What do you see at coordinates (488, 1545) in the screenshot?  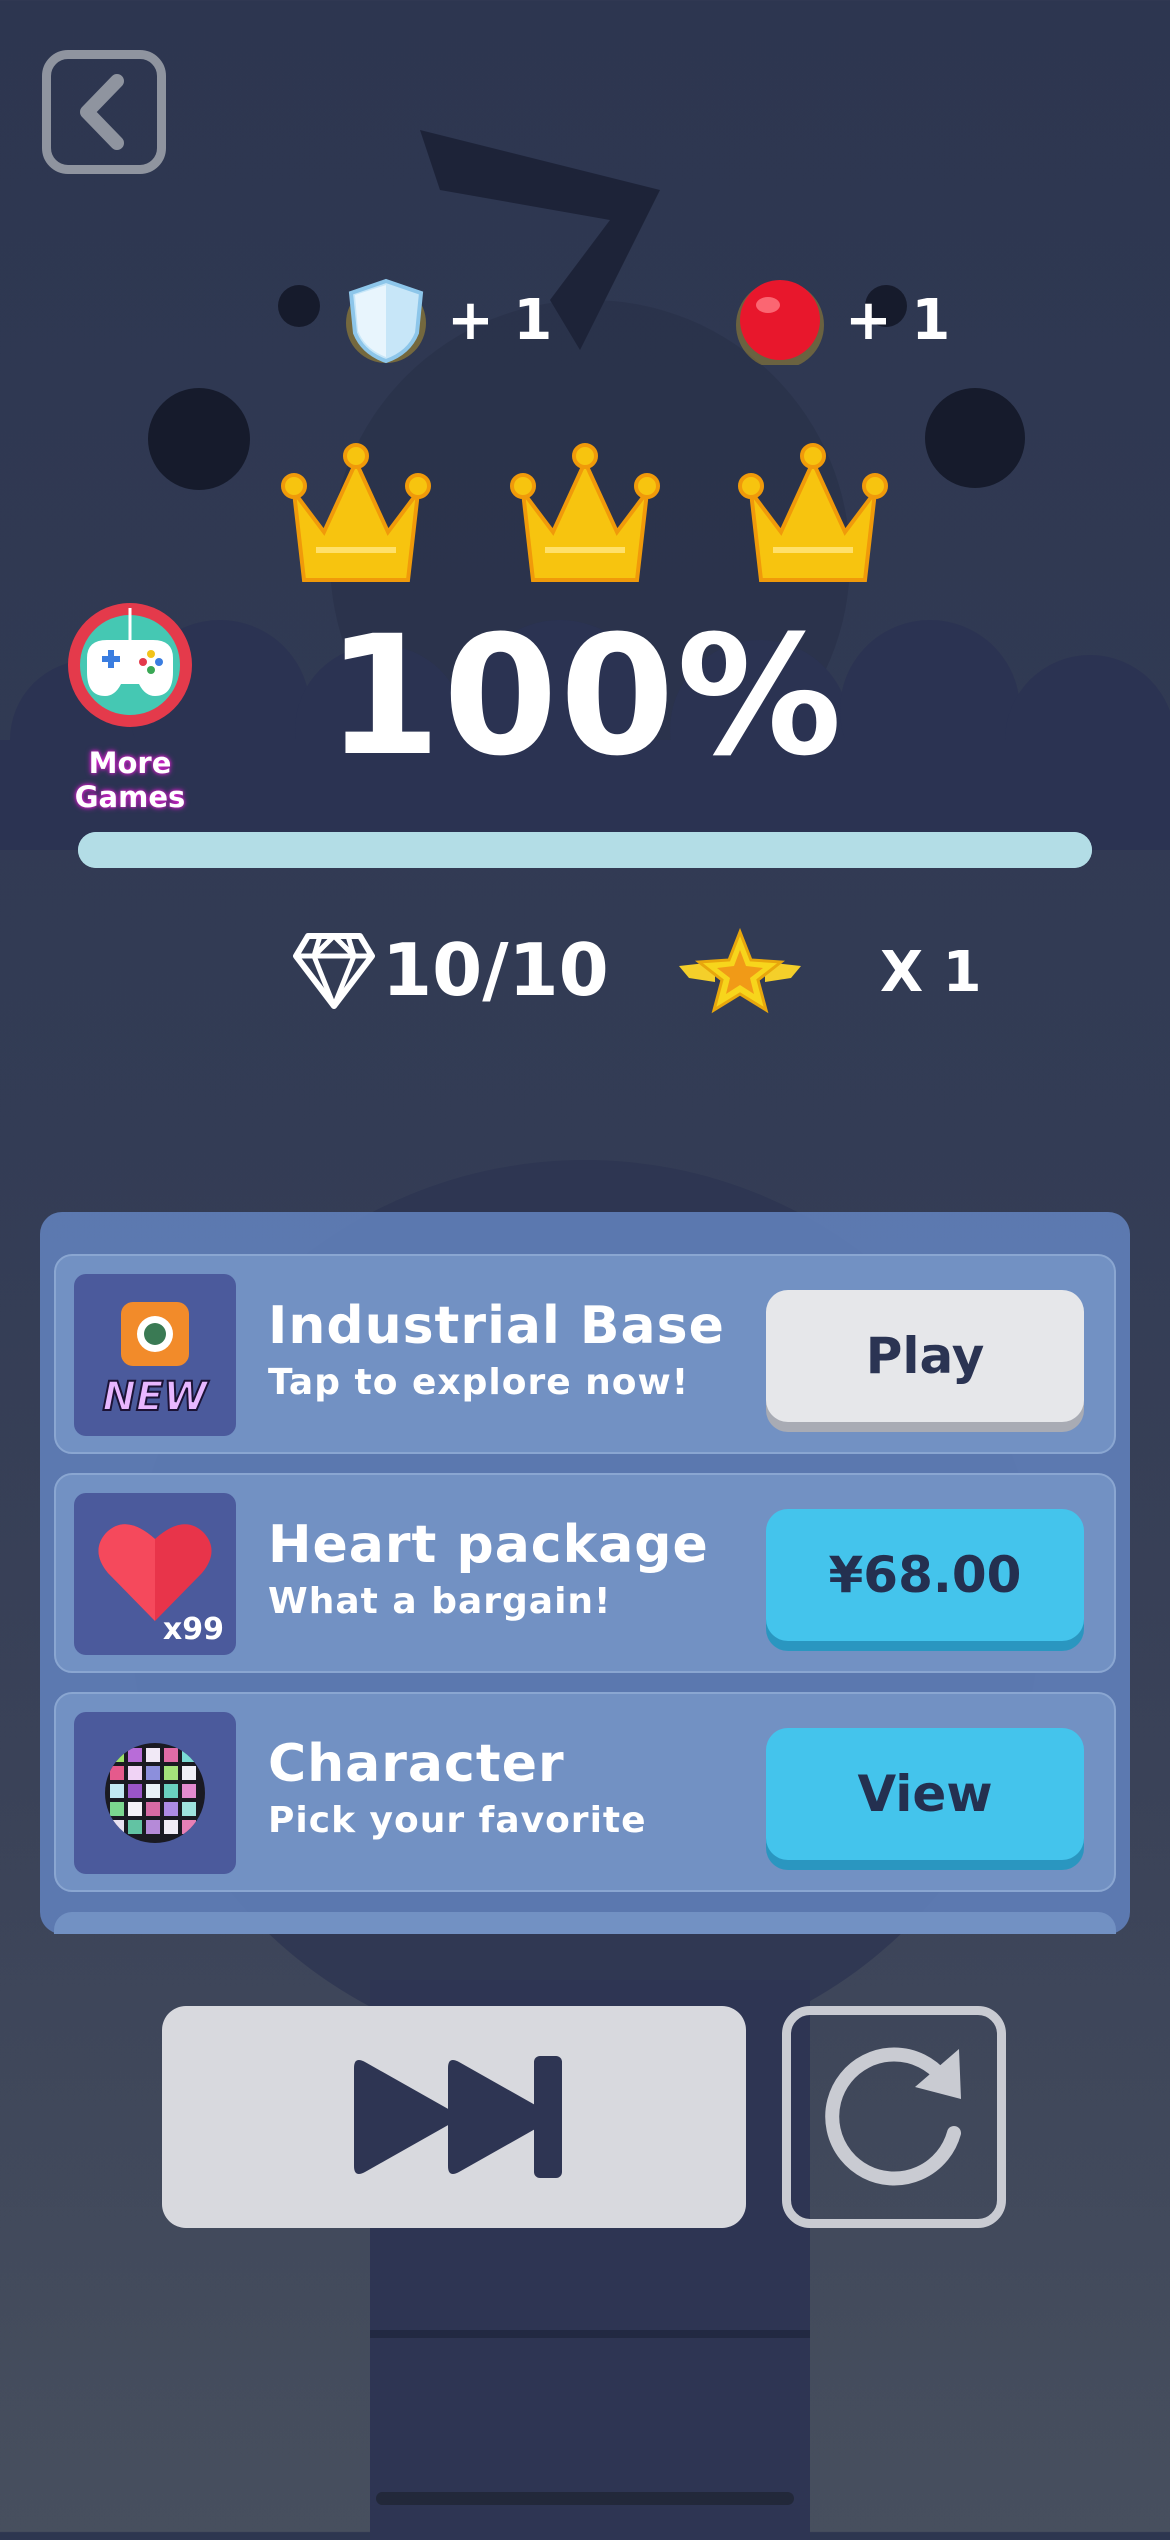 I see `offer-title: Heart package` at bounding box center [488, 1545].